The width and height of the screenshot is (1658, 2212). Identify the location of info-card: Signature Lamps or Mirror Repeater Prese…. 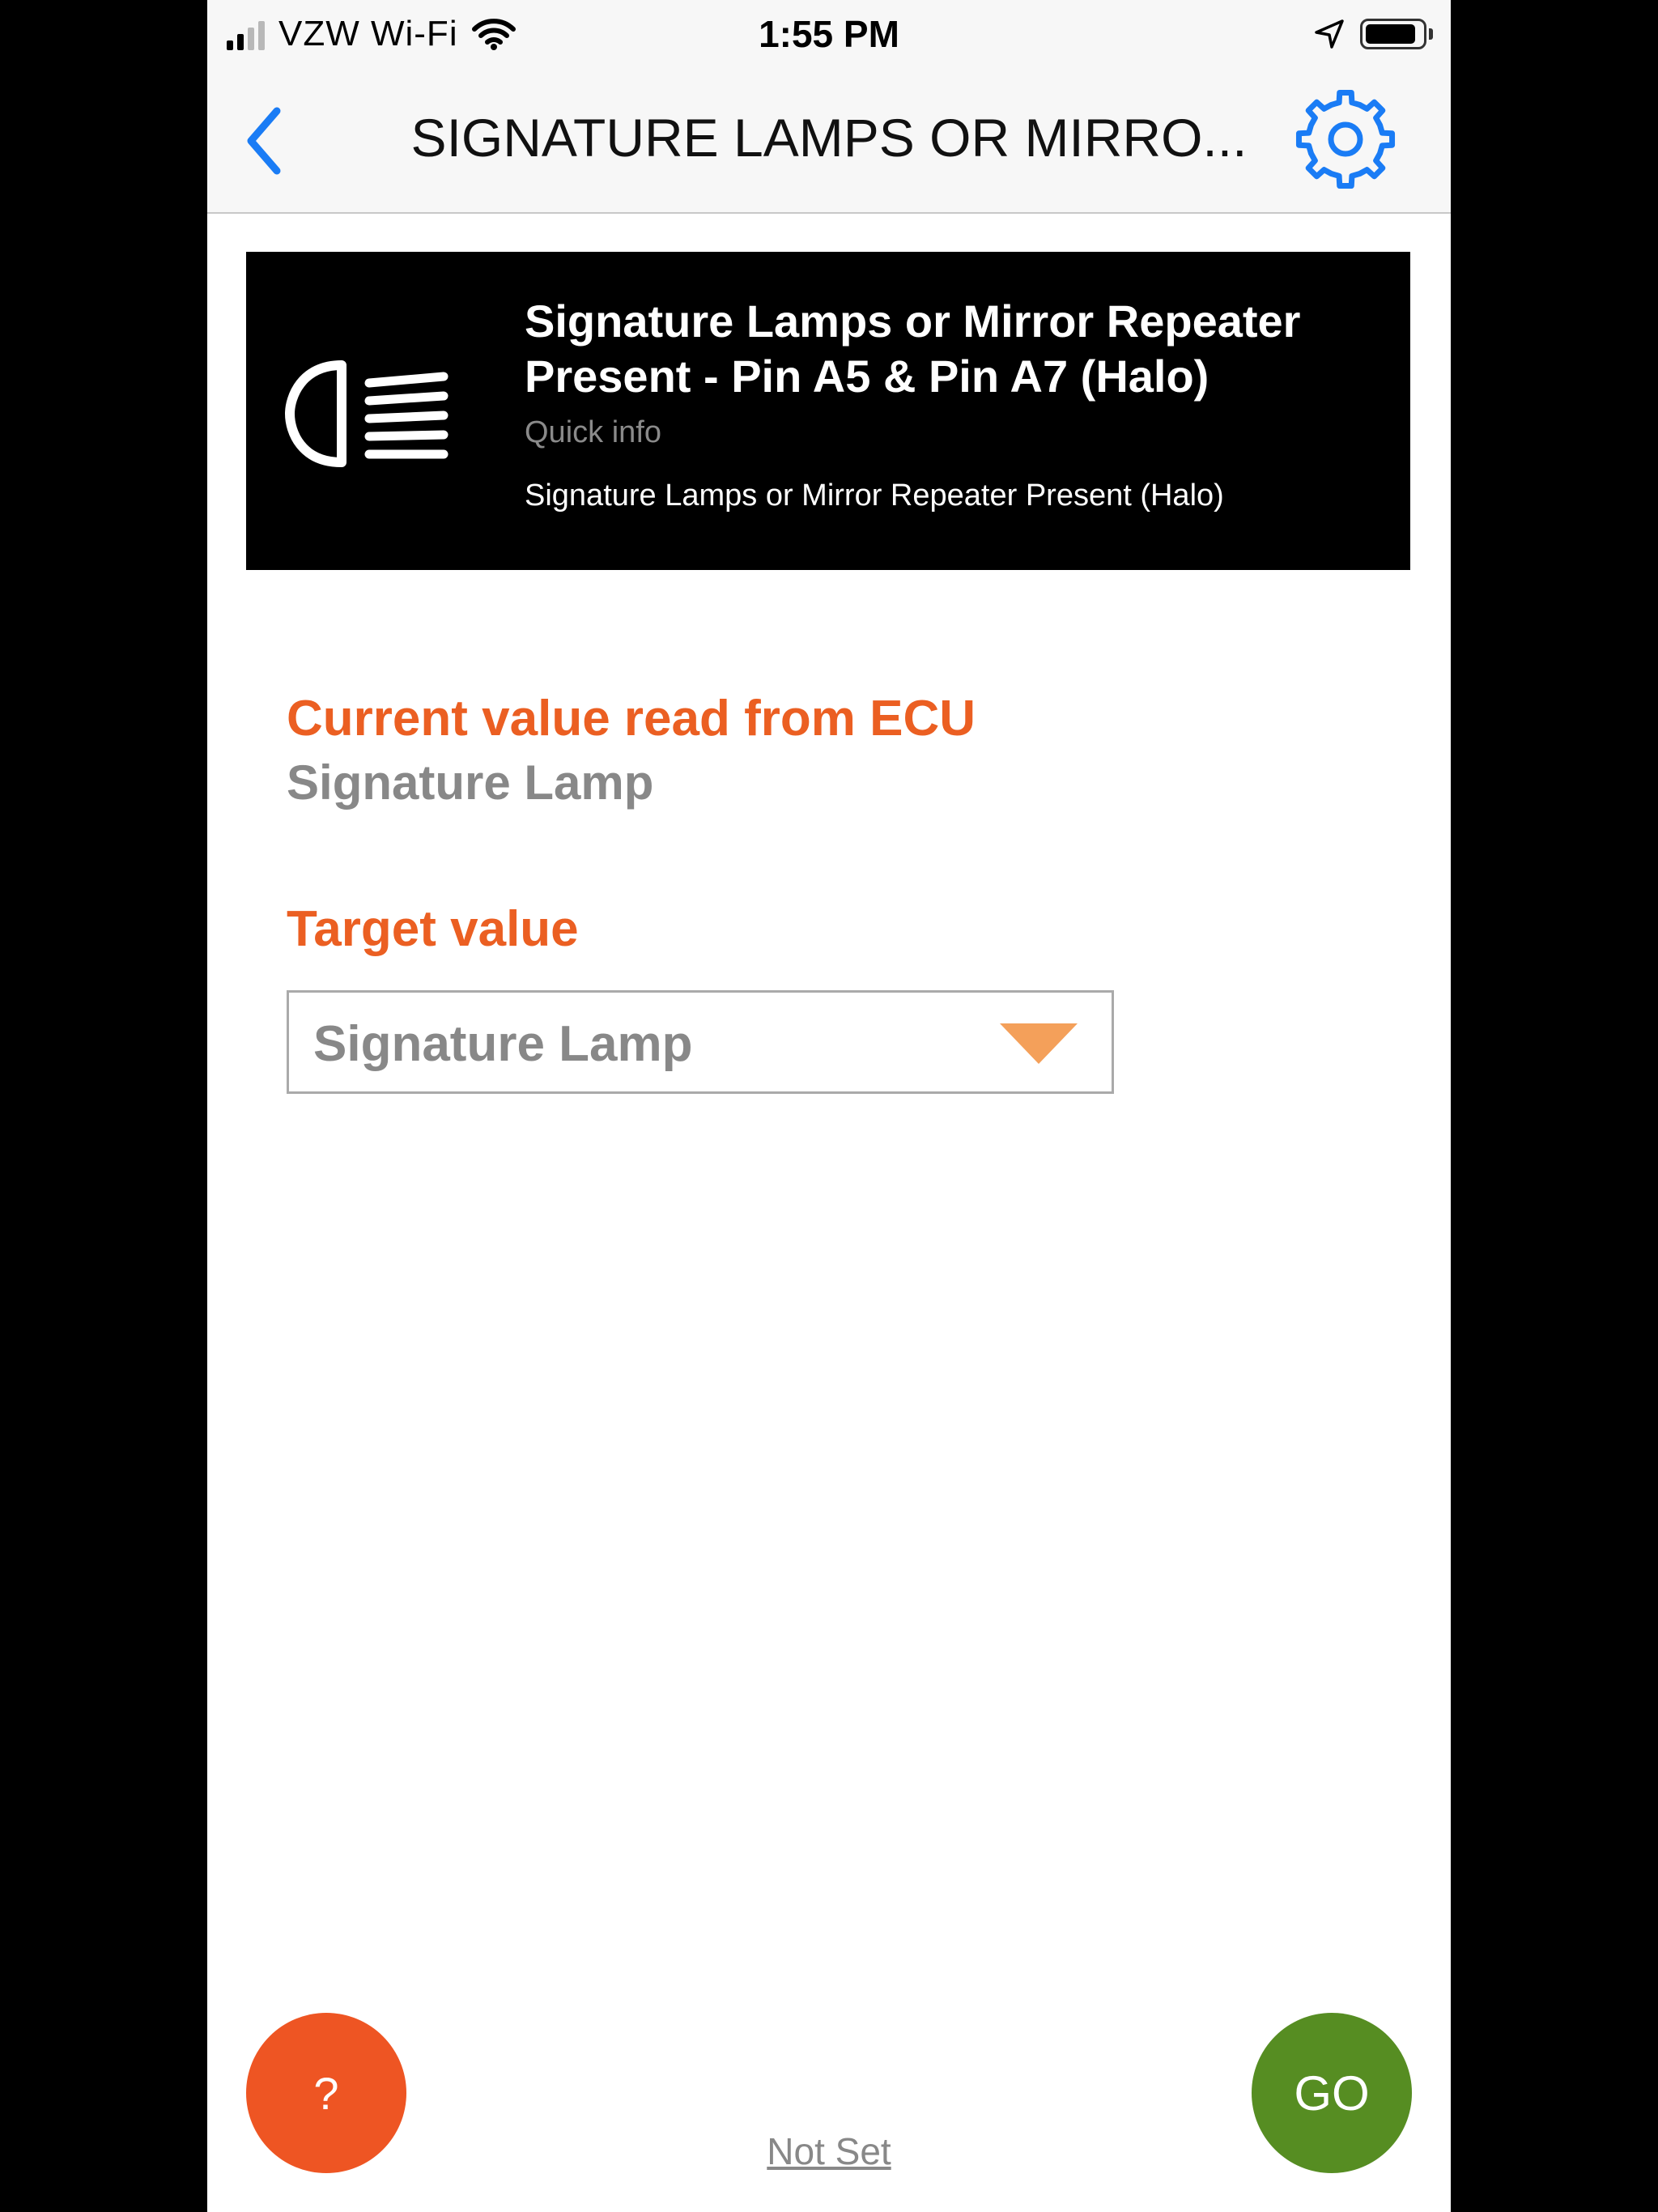
(828, 411).